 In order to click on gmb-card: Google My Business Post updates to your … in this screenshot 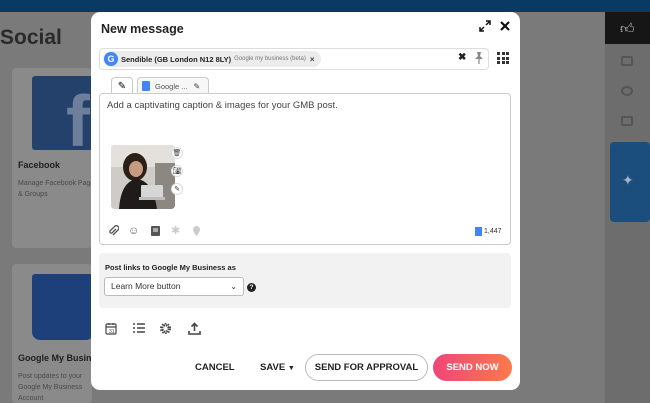, I will do `click(59, 333)`.